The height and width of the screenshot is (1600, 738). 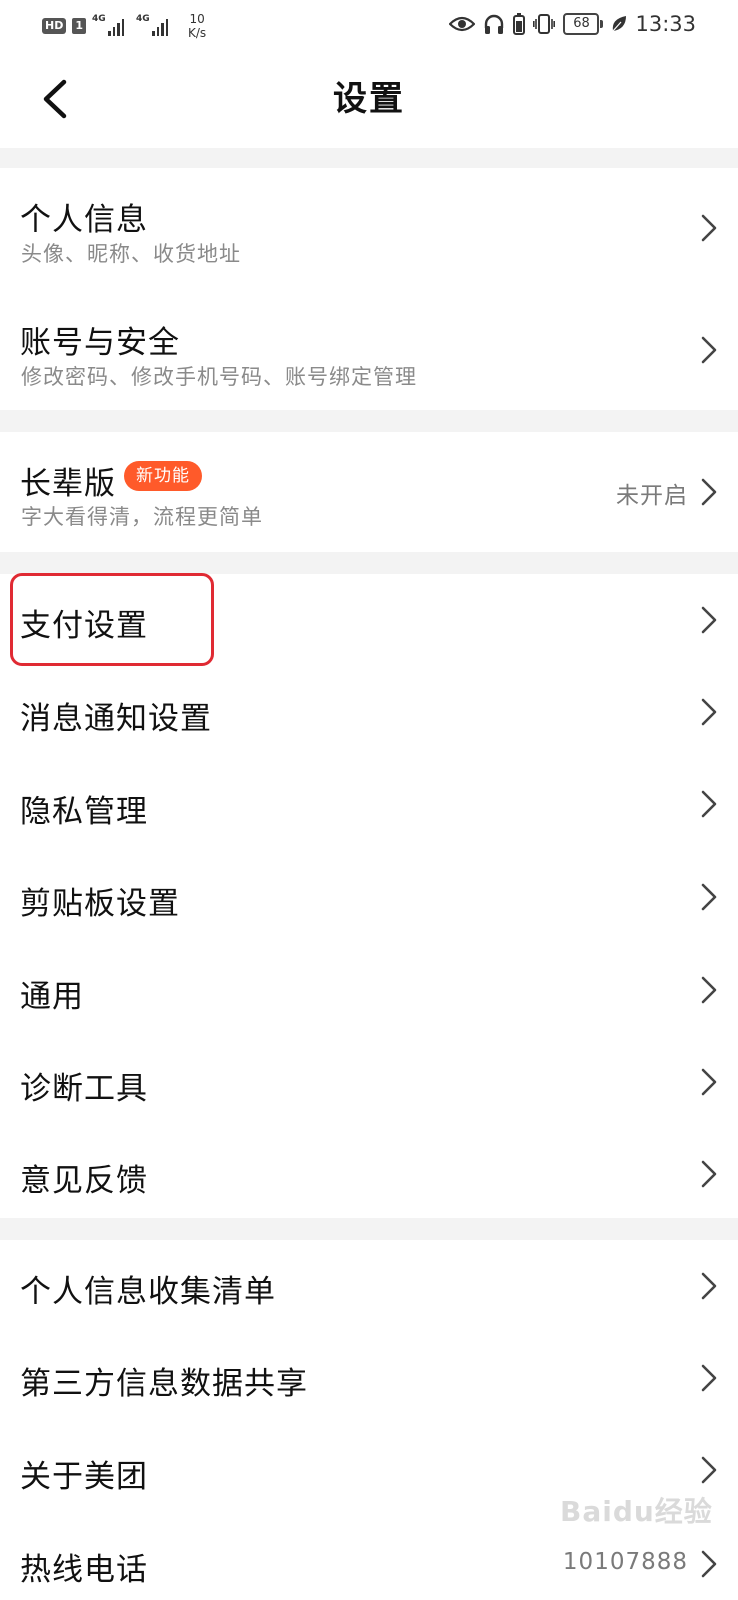 I want to click on settings-item-payment: 支付设置, so click(x=369, y=620).